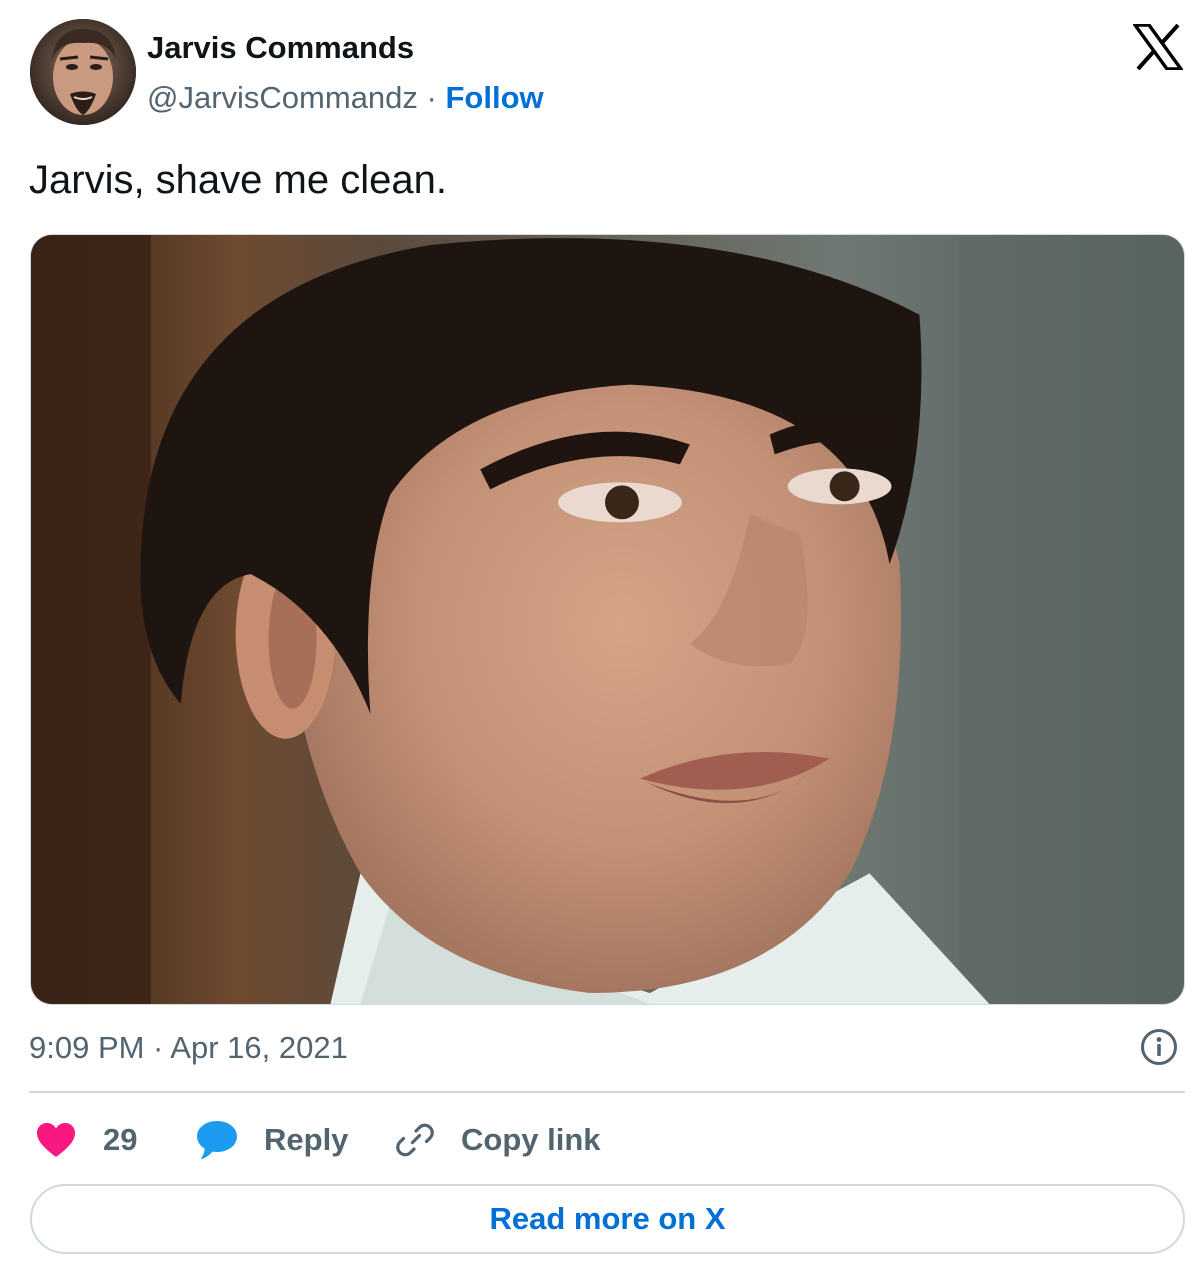  I want to click on divider, so click(607, 1092).